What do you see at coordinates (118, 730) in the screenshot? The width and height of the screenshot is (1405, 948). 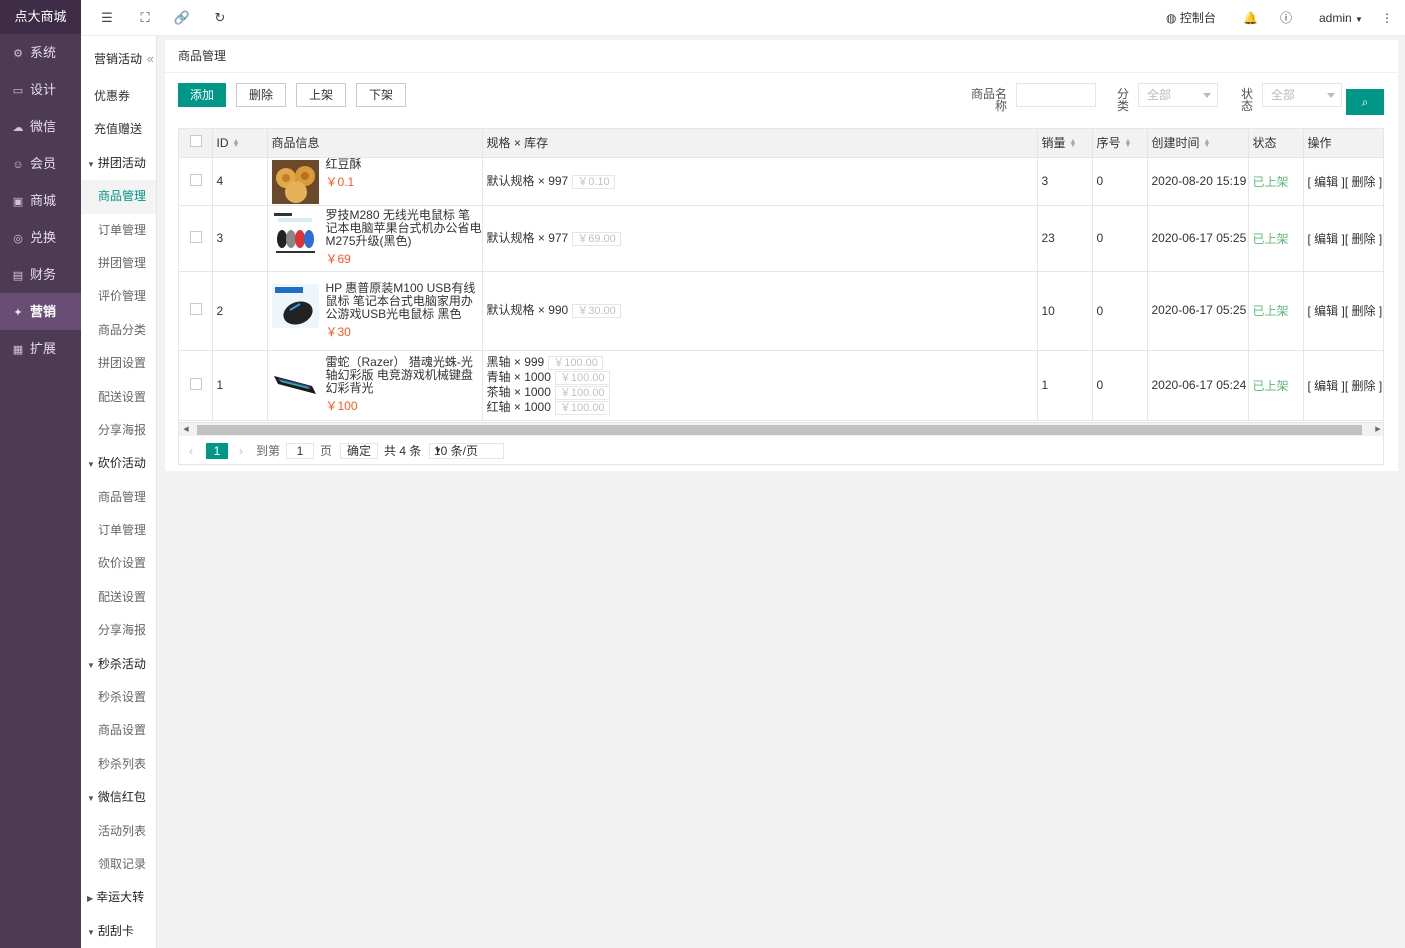 I see `subnav-item: 商品设置` at bounding box center [118, 730].